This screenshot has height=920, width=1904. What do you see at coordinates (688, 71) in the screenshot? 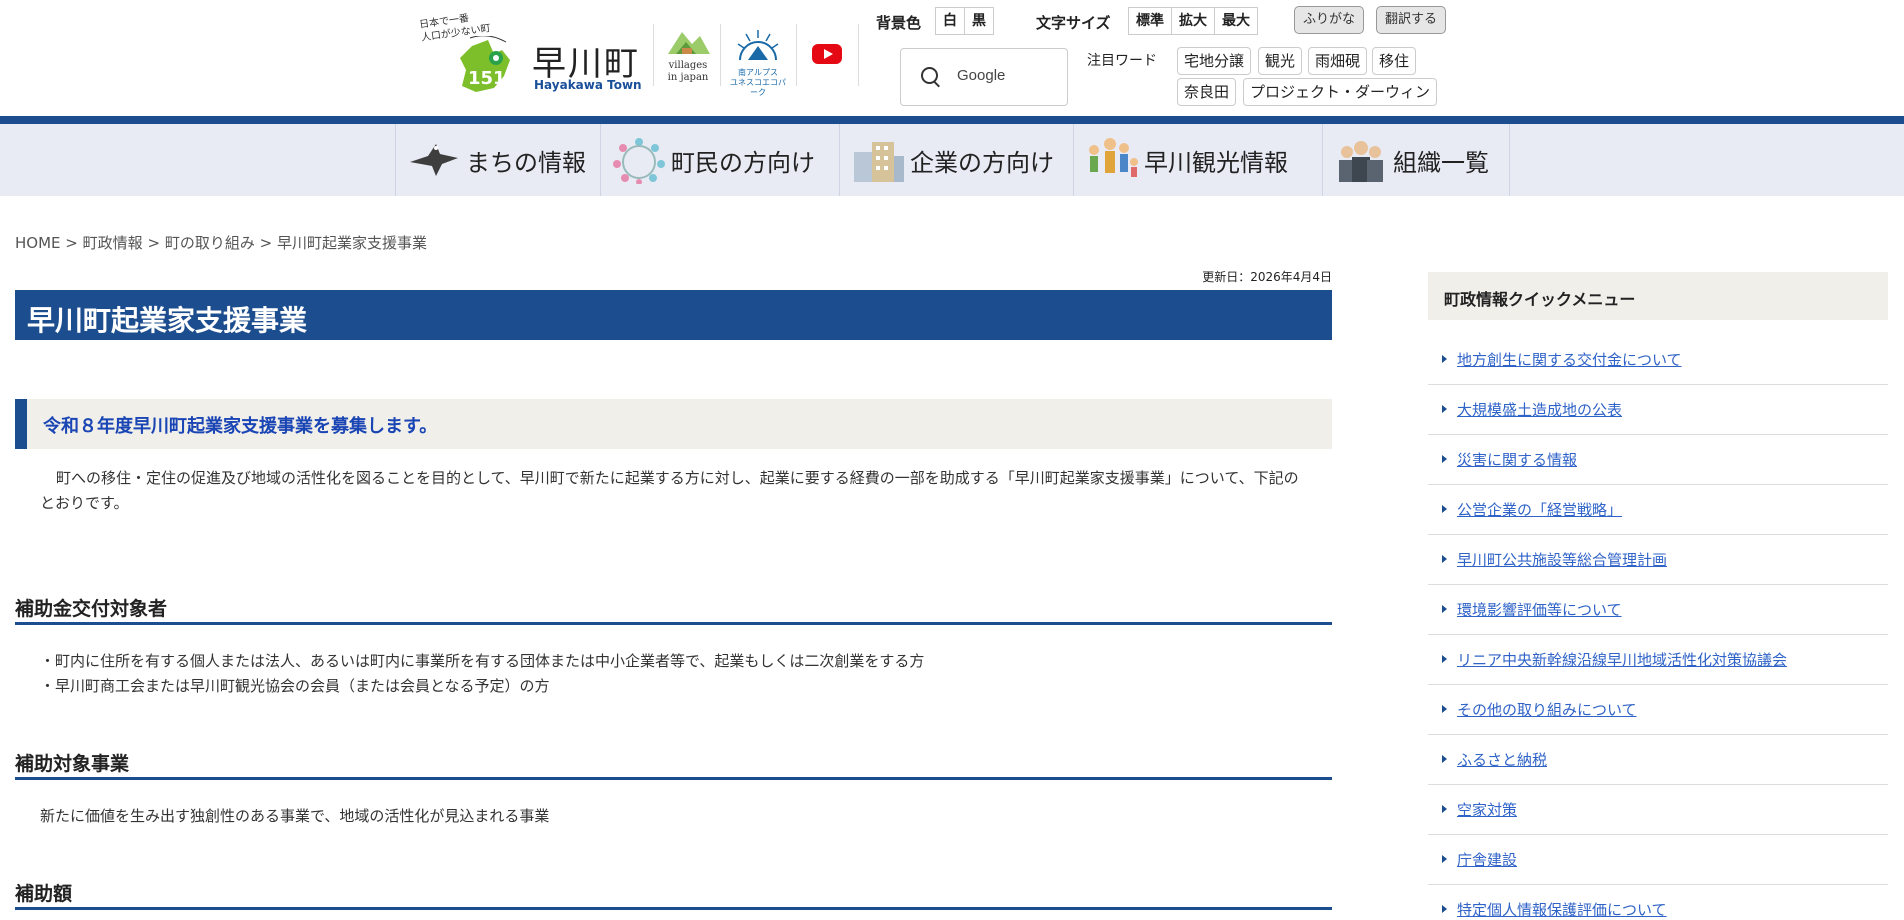
I see `villages-in-japan-text: villages in japan` at bounding box center [688, 71].